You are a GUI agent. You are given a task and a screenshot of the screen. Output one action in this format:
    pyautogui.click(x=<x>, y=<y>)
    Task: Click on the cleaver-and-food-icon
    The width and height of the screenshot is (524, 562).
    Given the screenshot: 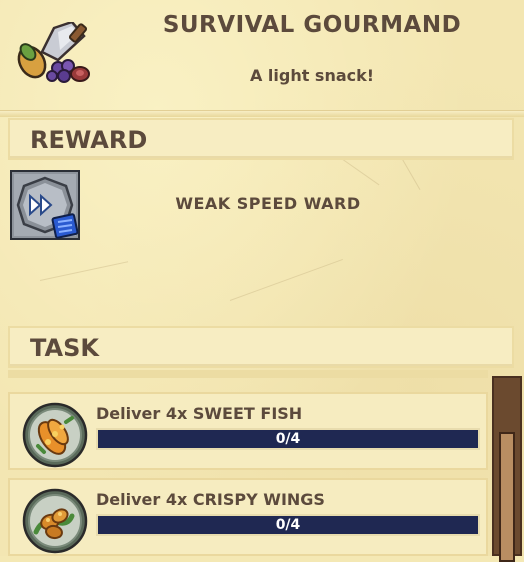 What is the action you would take?
    pyautogui.click(x=53, y=52)
    